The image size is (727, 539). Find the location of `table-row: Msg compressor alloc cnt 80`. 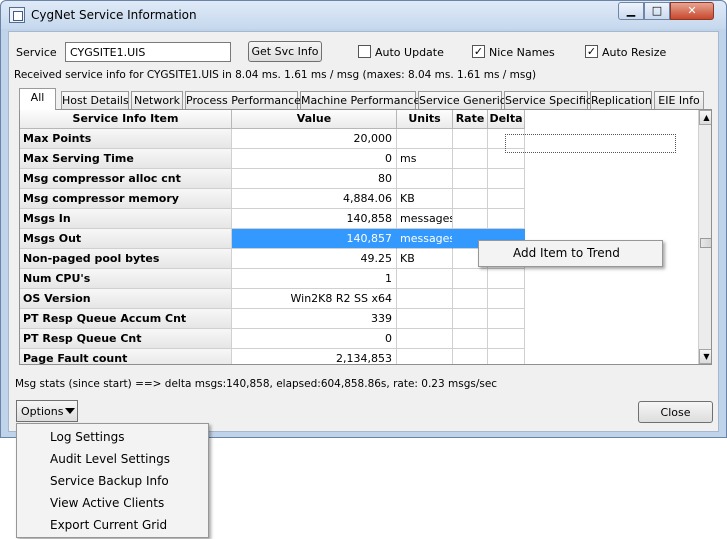

table-row: Msg compressor alloc cnt 80 is located at coordinates (272, 179).